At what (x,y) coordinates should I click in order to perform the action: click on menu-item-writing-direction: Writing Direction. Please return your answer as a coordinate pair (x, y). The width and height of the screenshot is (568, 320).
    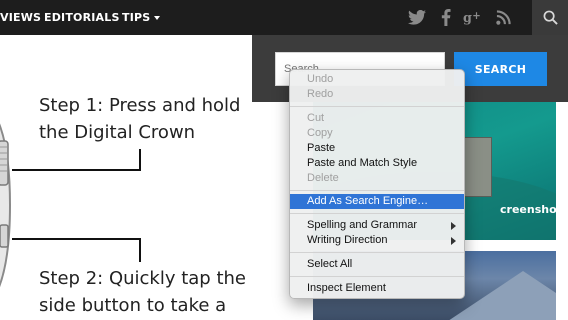
    Looking at the image, I should click on (377, 240).